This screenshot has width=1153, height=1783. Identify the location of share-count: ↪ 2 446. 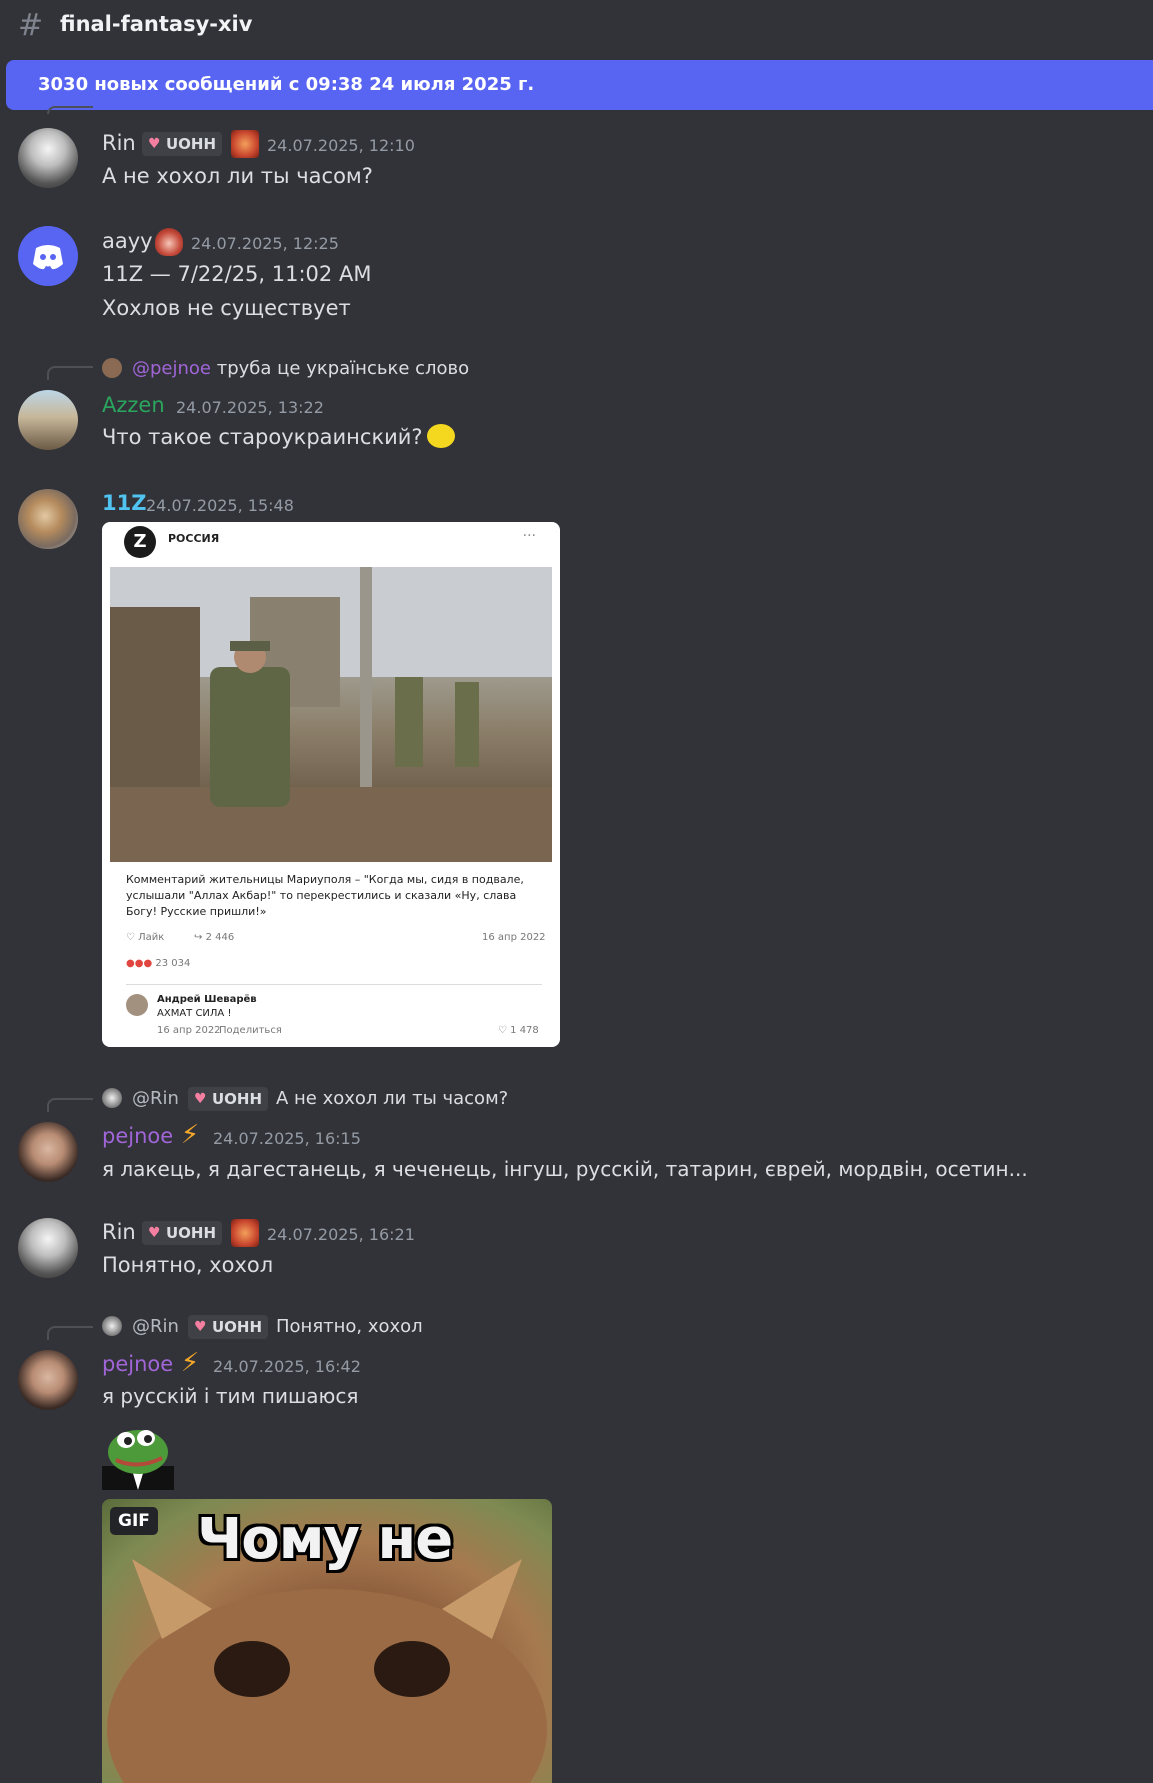
(214, 937).